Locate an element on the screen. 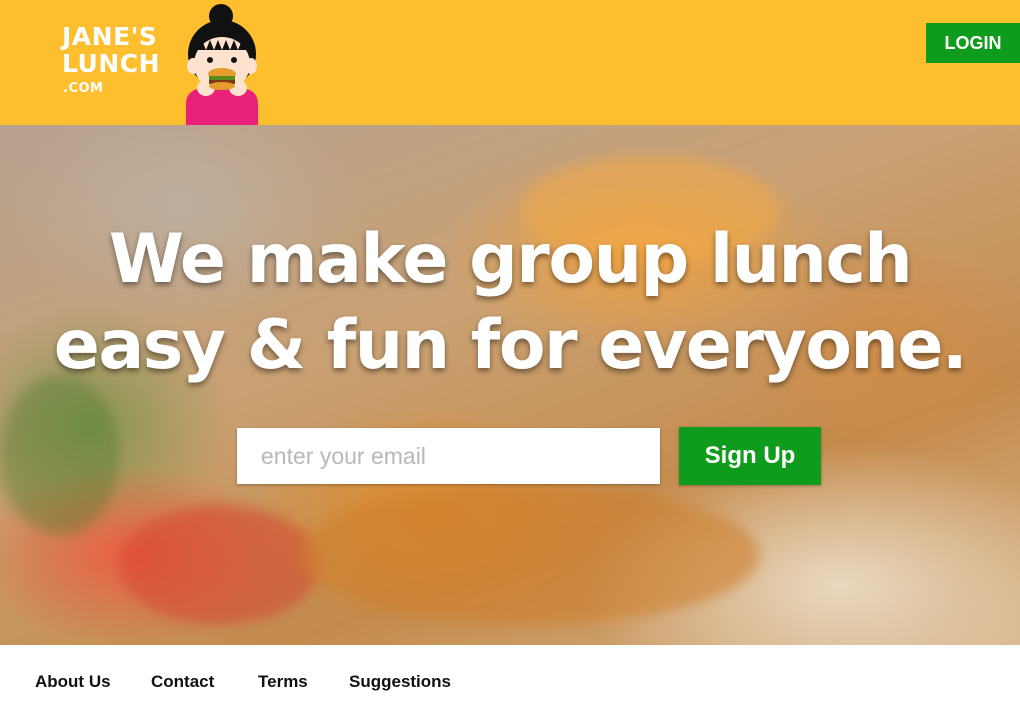 Image resolution: width=1020 pixels, height=708 pixels. site-logo: JANE'S LUNCH .COM is located at coordinates (111, 59).